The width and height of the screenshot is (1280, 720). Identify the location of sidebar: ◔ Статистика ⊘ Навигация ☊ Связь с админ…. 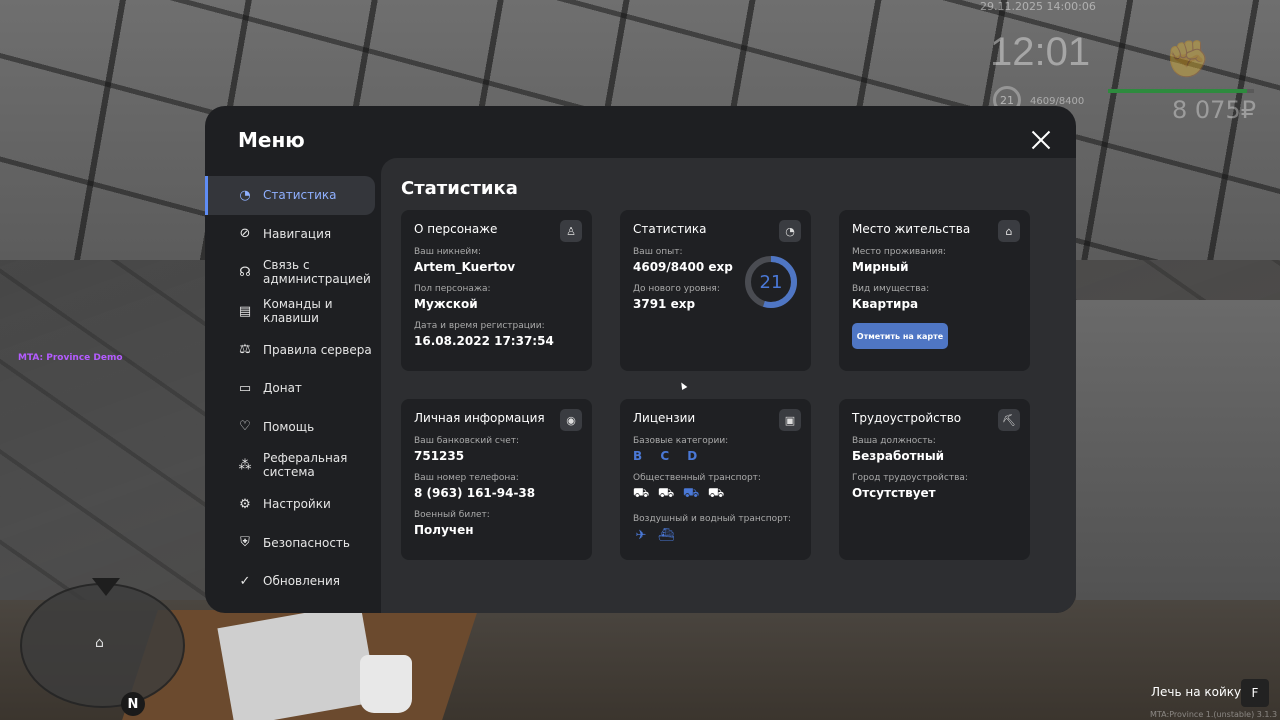
(290, 388).